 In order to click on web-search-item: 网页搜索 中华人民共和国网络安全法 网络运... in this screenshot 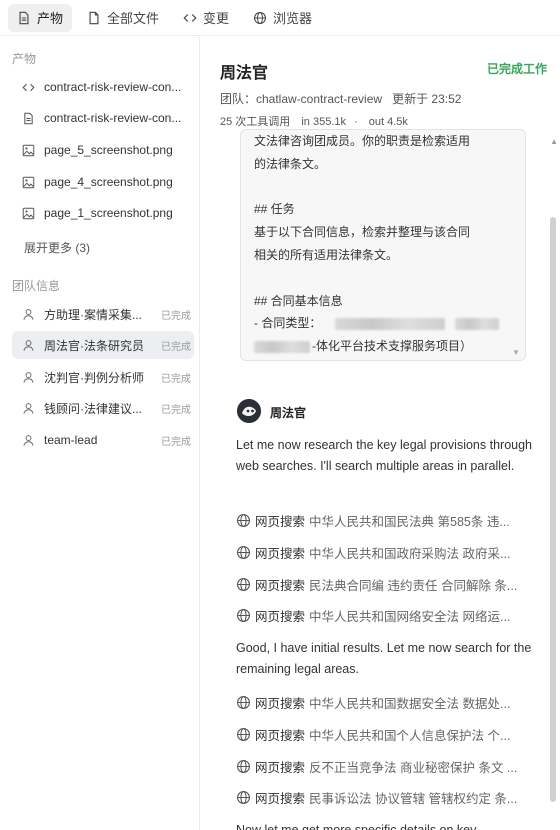, I will do `click(381, 615)`.